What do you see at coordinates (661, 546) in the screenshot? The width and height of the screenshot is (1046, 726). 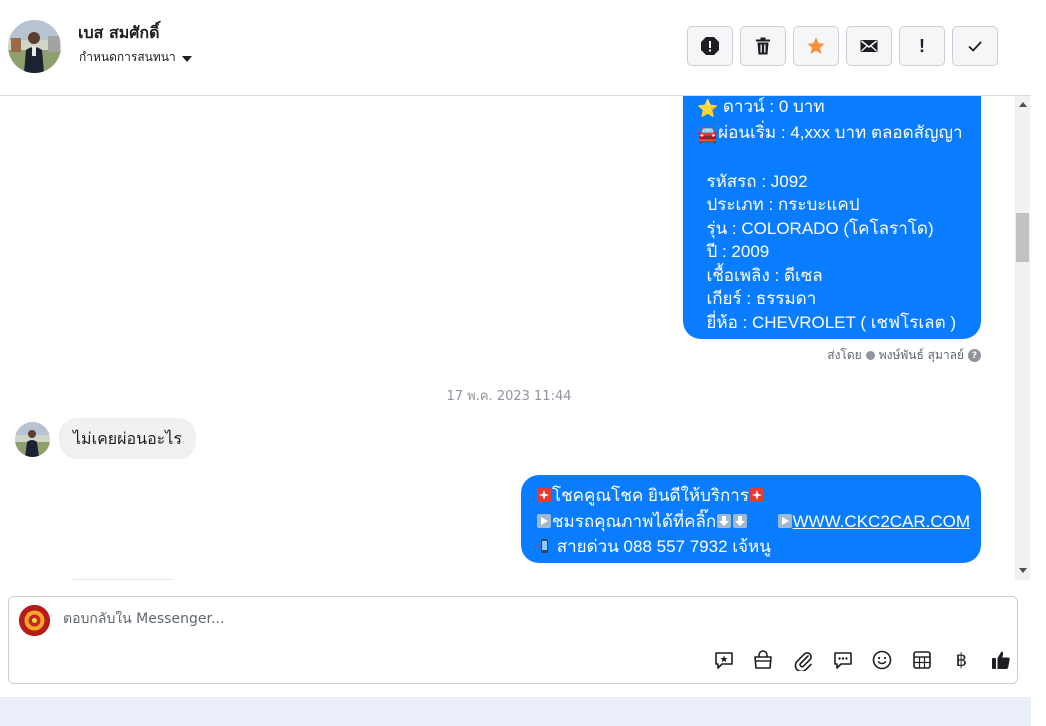 I see `promo-line-3: สายด่วน 088 557 7932 เจ้หนู` at bounding box center [661, 546].